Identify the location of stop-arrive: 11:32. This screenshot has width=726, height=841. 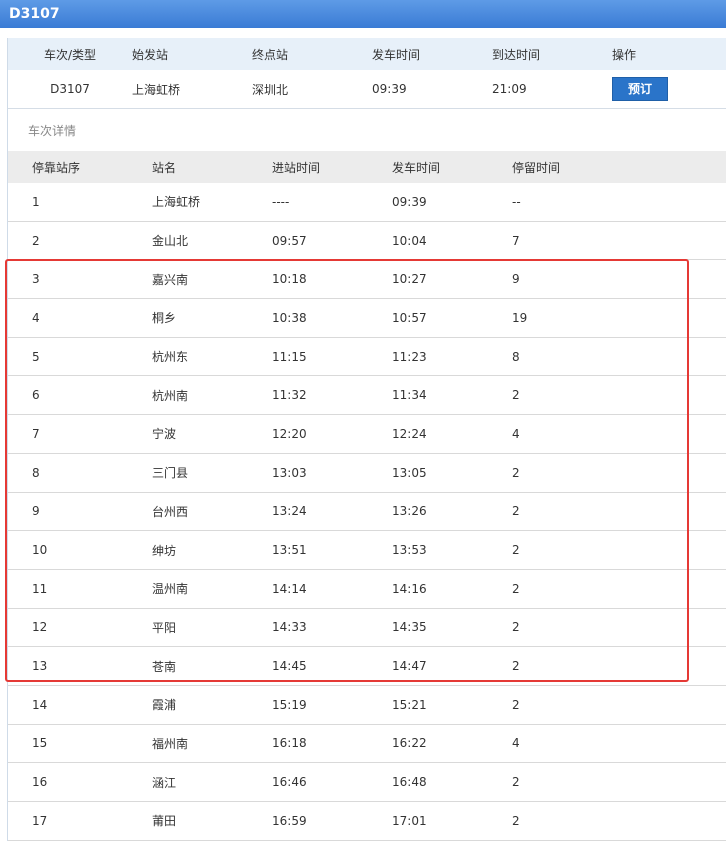
(289, 395).